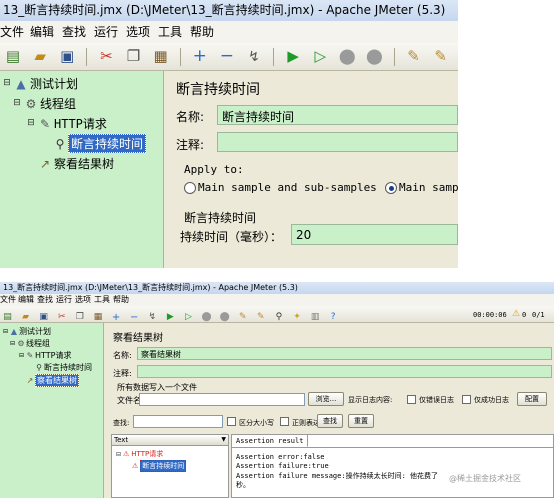 The height and width of the screenshot is (498, 554). What do you see at coordinates (170, 440) in the screenshot?
I see `renderer-select: Text ▼` at bounding box center [170, 440].